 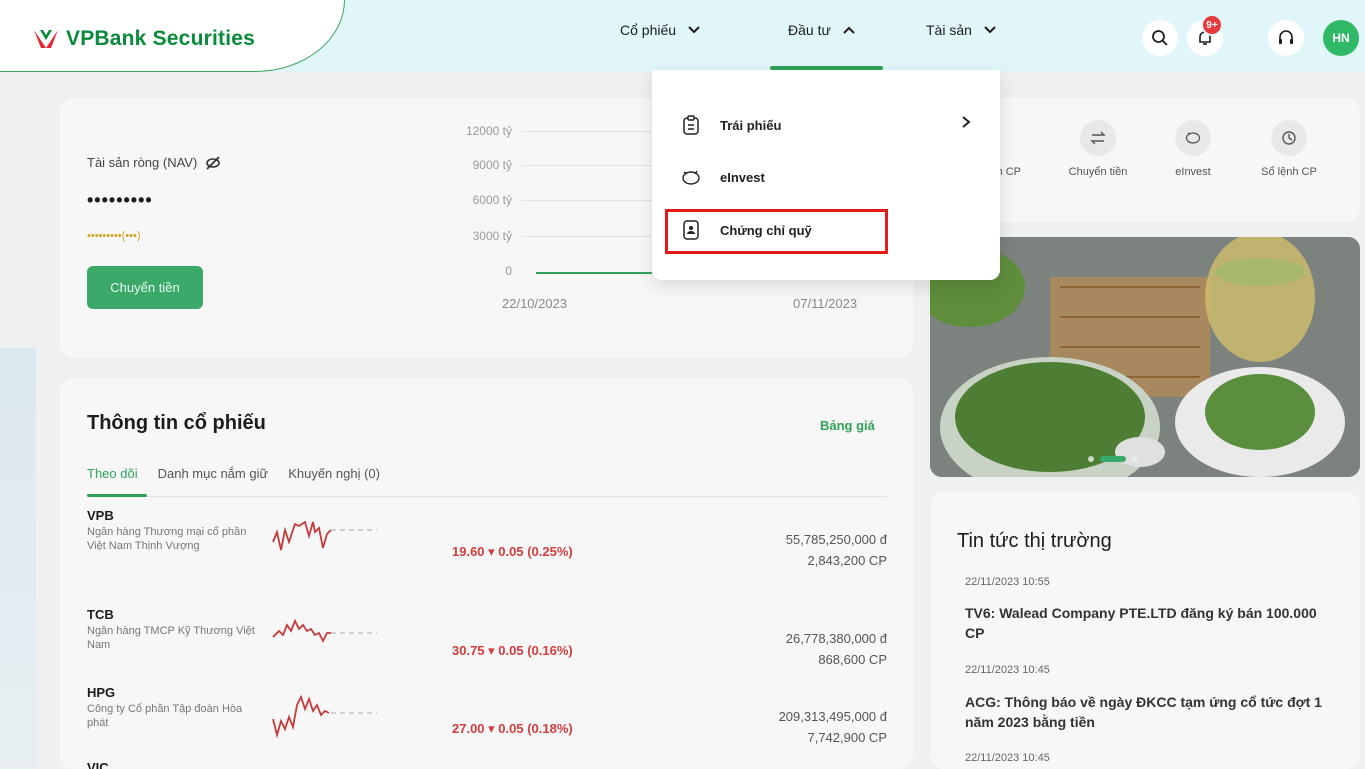 I want to click on table-row: VIC, so click(x=487, y=764).